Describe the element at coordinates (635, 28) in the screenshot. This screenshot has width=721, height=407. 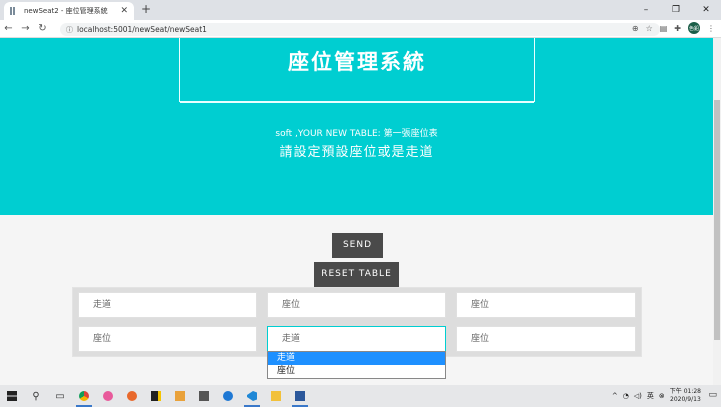
I see `zoom-icon: ⊕` at that location.